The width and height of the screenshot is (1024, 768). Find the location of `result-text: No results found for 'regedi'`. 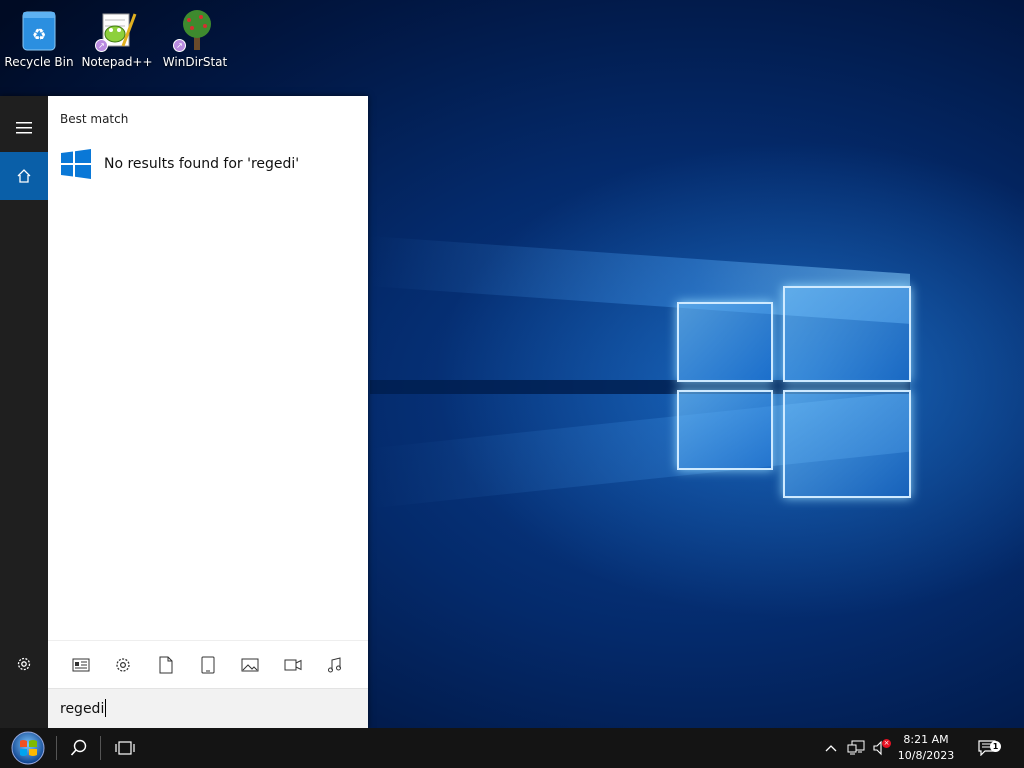

result-text: No results found for 'regedi' is located at coordinates (202, 164).